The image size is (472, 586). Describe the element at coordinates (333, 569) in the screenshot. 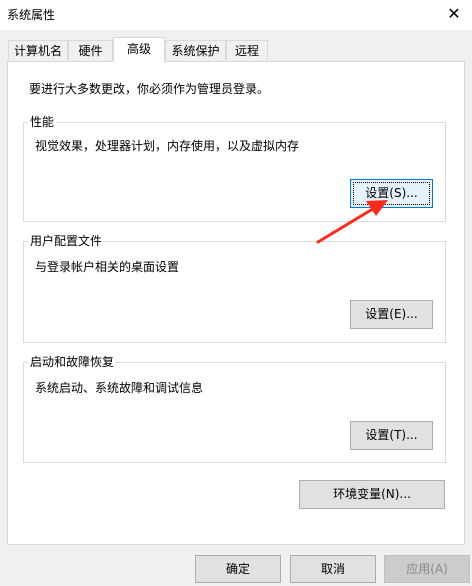

I see `cancel-button: 取消` at that location.